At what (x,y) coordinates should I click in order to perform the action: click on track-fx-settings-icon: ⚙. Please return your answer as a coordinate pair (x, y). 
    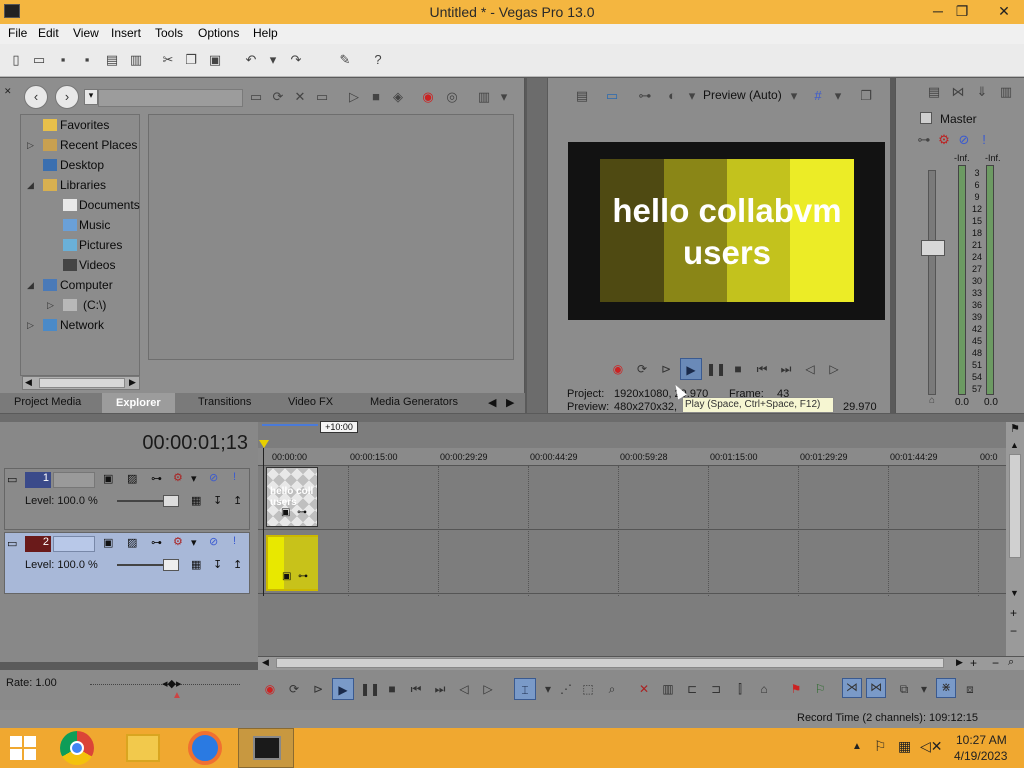
    Looking at the image, I should click on (178, 477).